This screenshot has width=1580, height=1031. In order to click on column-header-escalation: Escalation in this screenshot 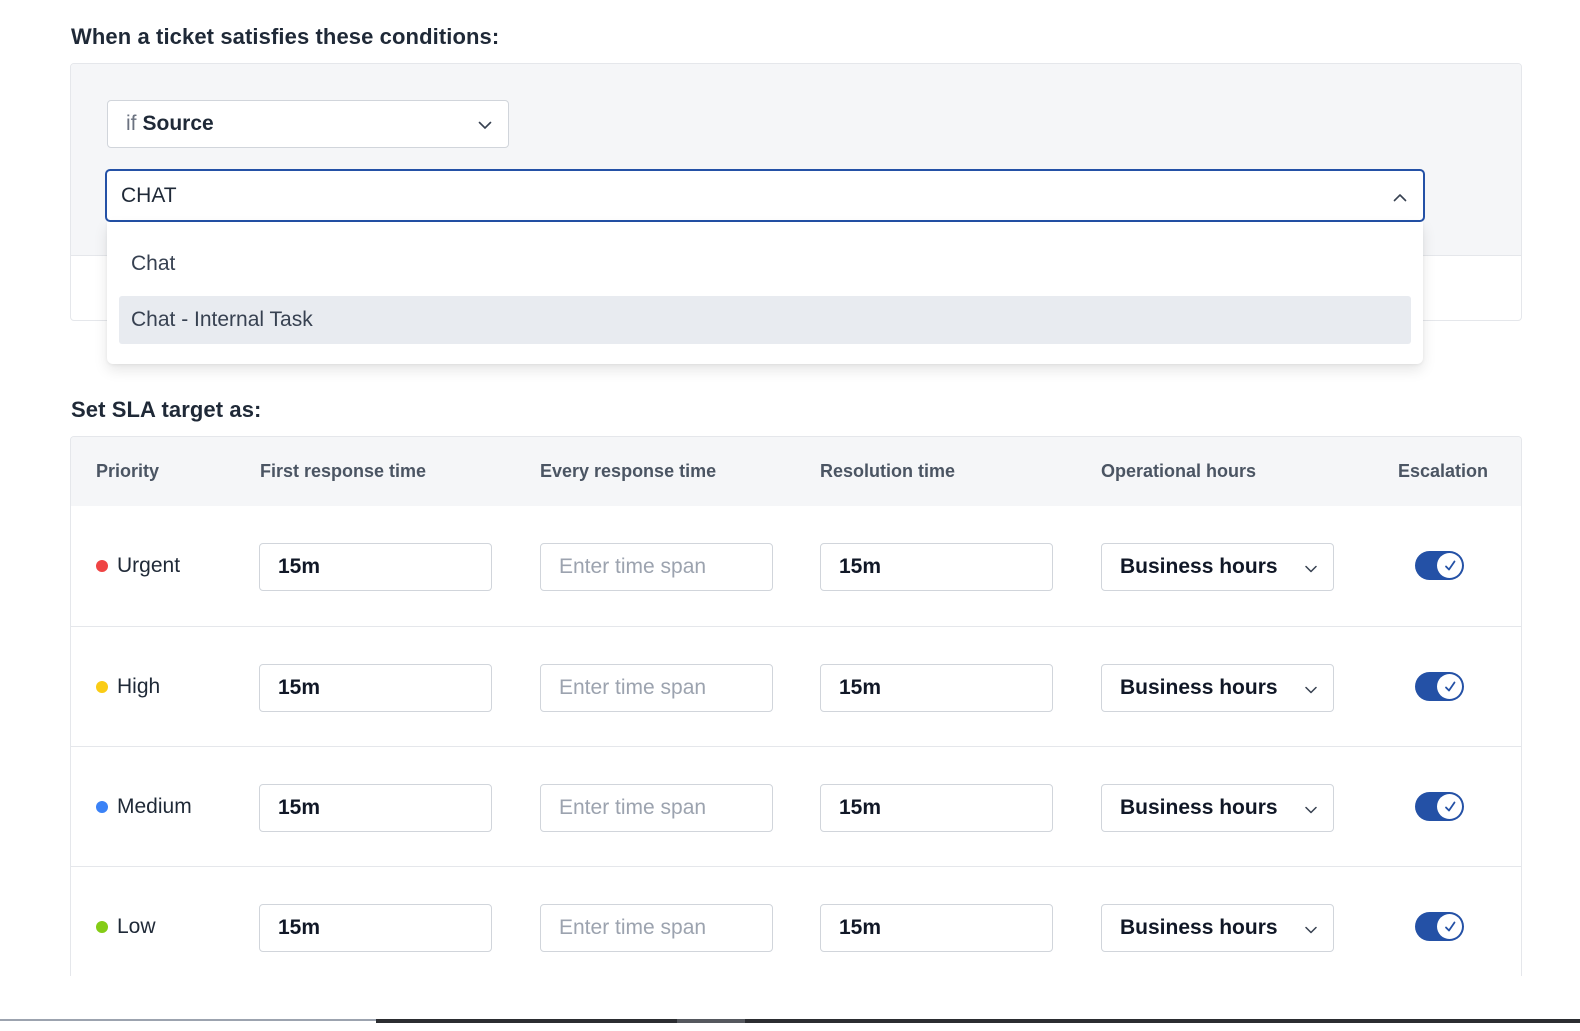, I will do `click(1443, 471)`.